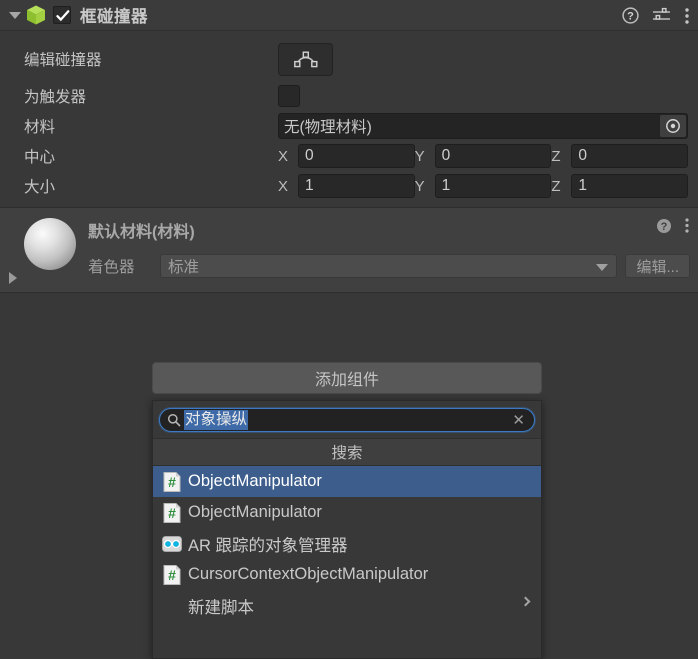 The image size is (698, 659). I want to click on box-collider-header: 框碰撞器 ?, so click(349, 15).